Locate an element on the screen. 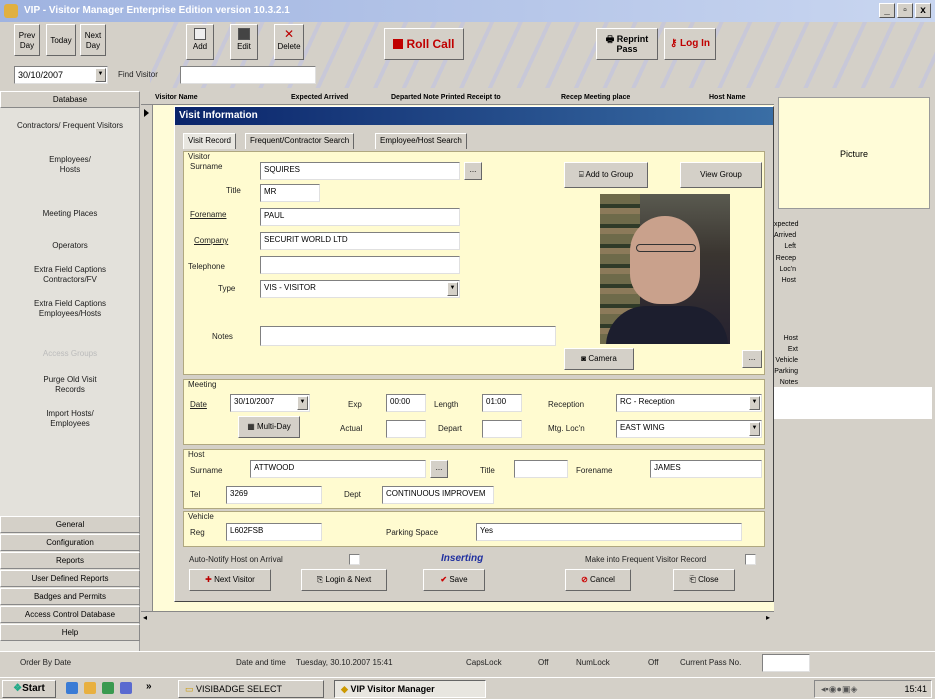  current-pass-input is located at coordinates (786, 663).